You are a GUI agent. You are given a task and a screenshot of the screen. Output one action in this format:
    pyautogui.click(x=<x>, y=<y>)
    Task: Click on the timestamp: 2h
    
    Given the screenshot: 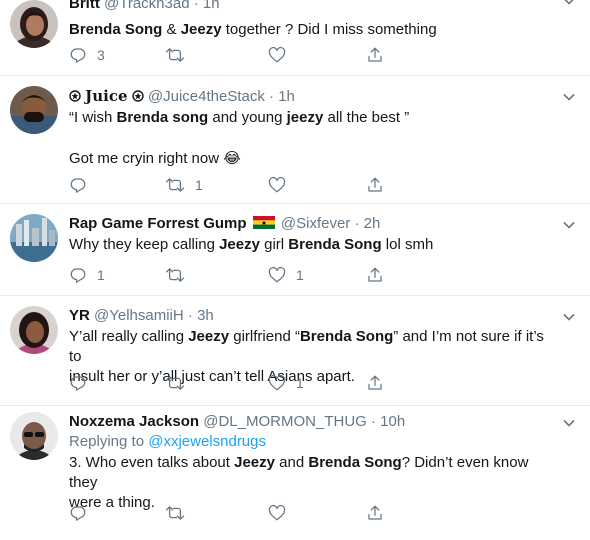 What is the action you would take?
    pyautogui.click(x=372, y=223)
    